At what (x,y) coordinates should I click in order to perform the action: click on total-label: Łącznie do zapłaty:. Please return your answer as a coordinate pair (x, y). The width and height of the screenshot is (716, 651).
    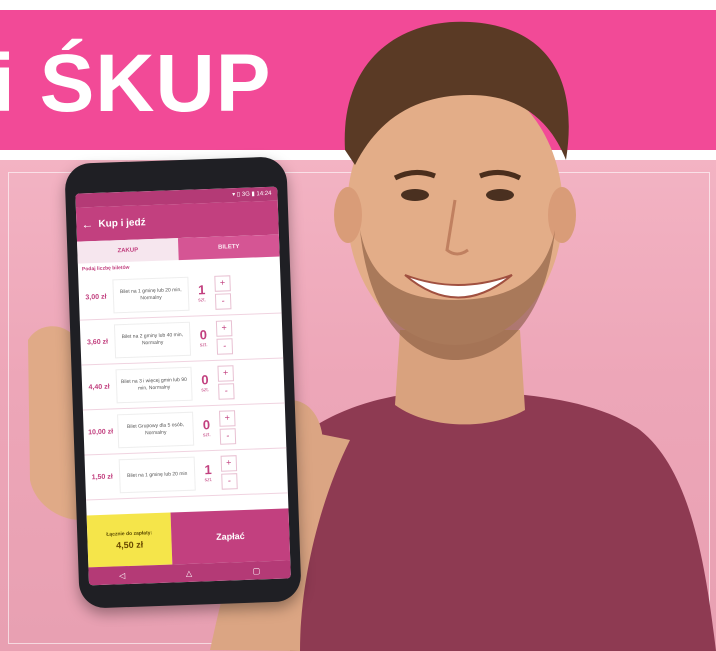
    Looking at the image, I should click on (129, 533).